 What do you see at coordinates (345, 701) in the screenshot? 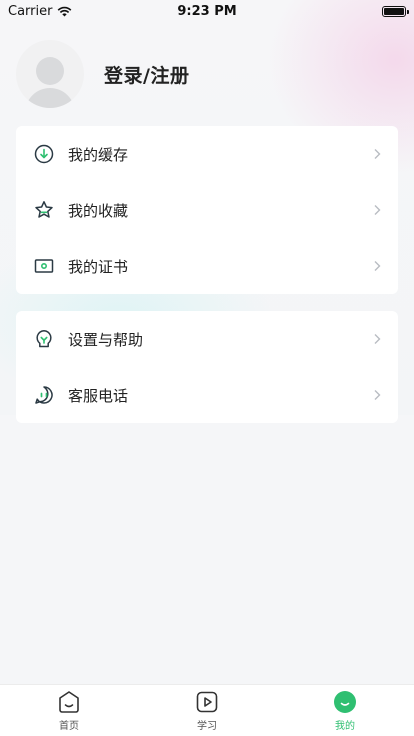
I see `profile-smile-icon` at bounding box center [345, 701].